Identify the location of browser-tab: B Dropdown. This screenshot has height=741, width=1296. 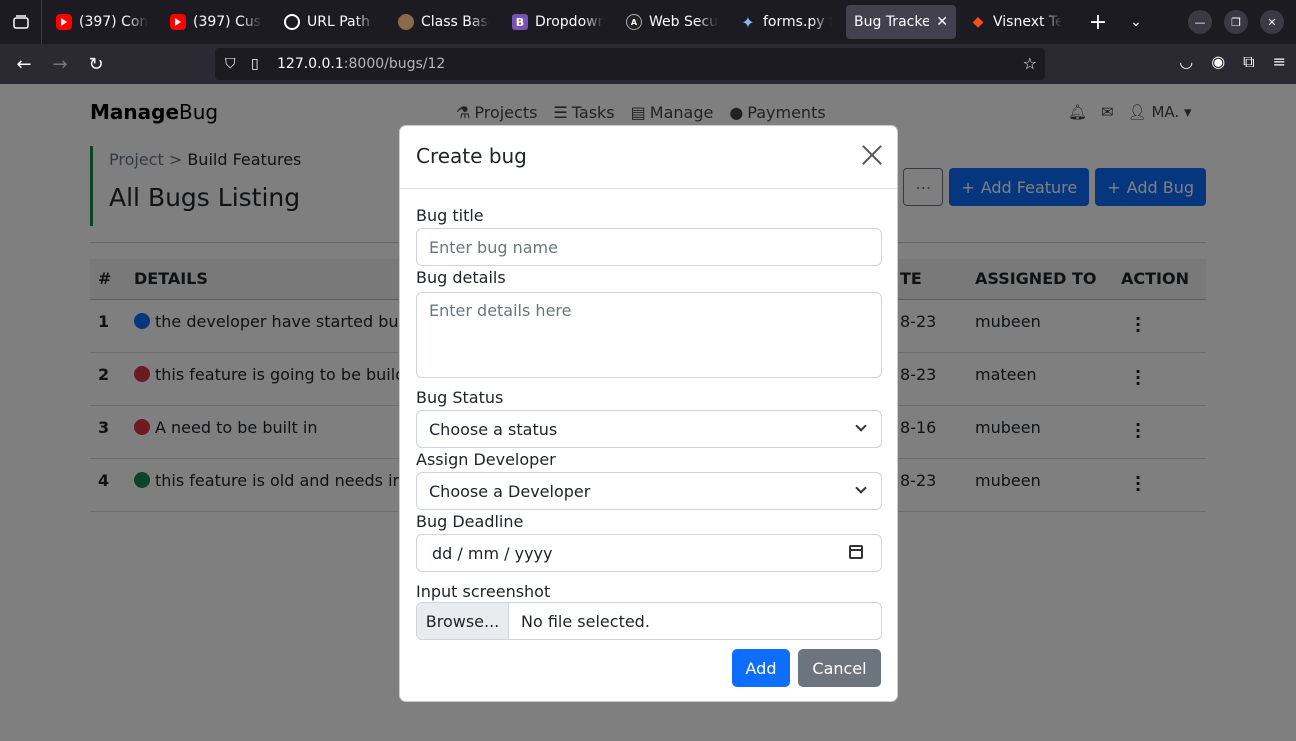
(558, 22).